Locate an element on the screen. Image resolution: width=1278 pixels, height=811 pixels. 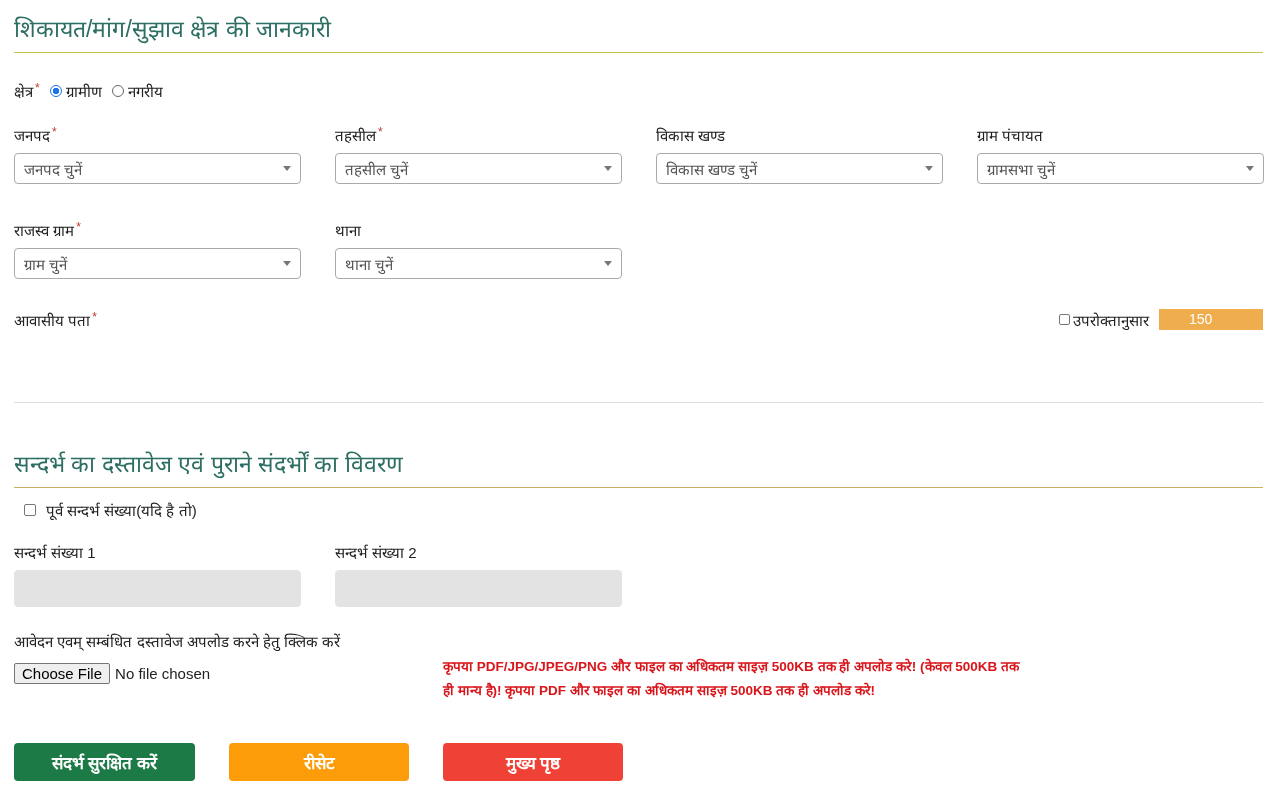
section-heading: सन्दर्भ का दस्तावेज एवं पुराने संदर्भों का विवरण is located at coordinates (638, 445).